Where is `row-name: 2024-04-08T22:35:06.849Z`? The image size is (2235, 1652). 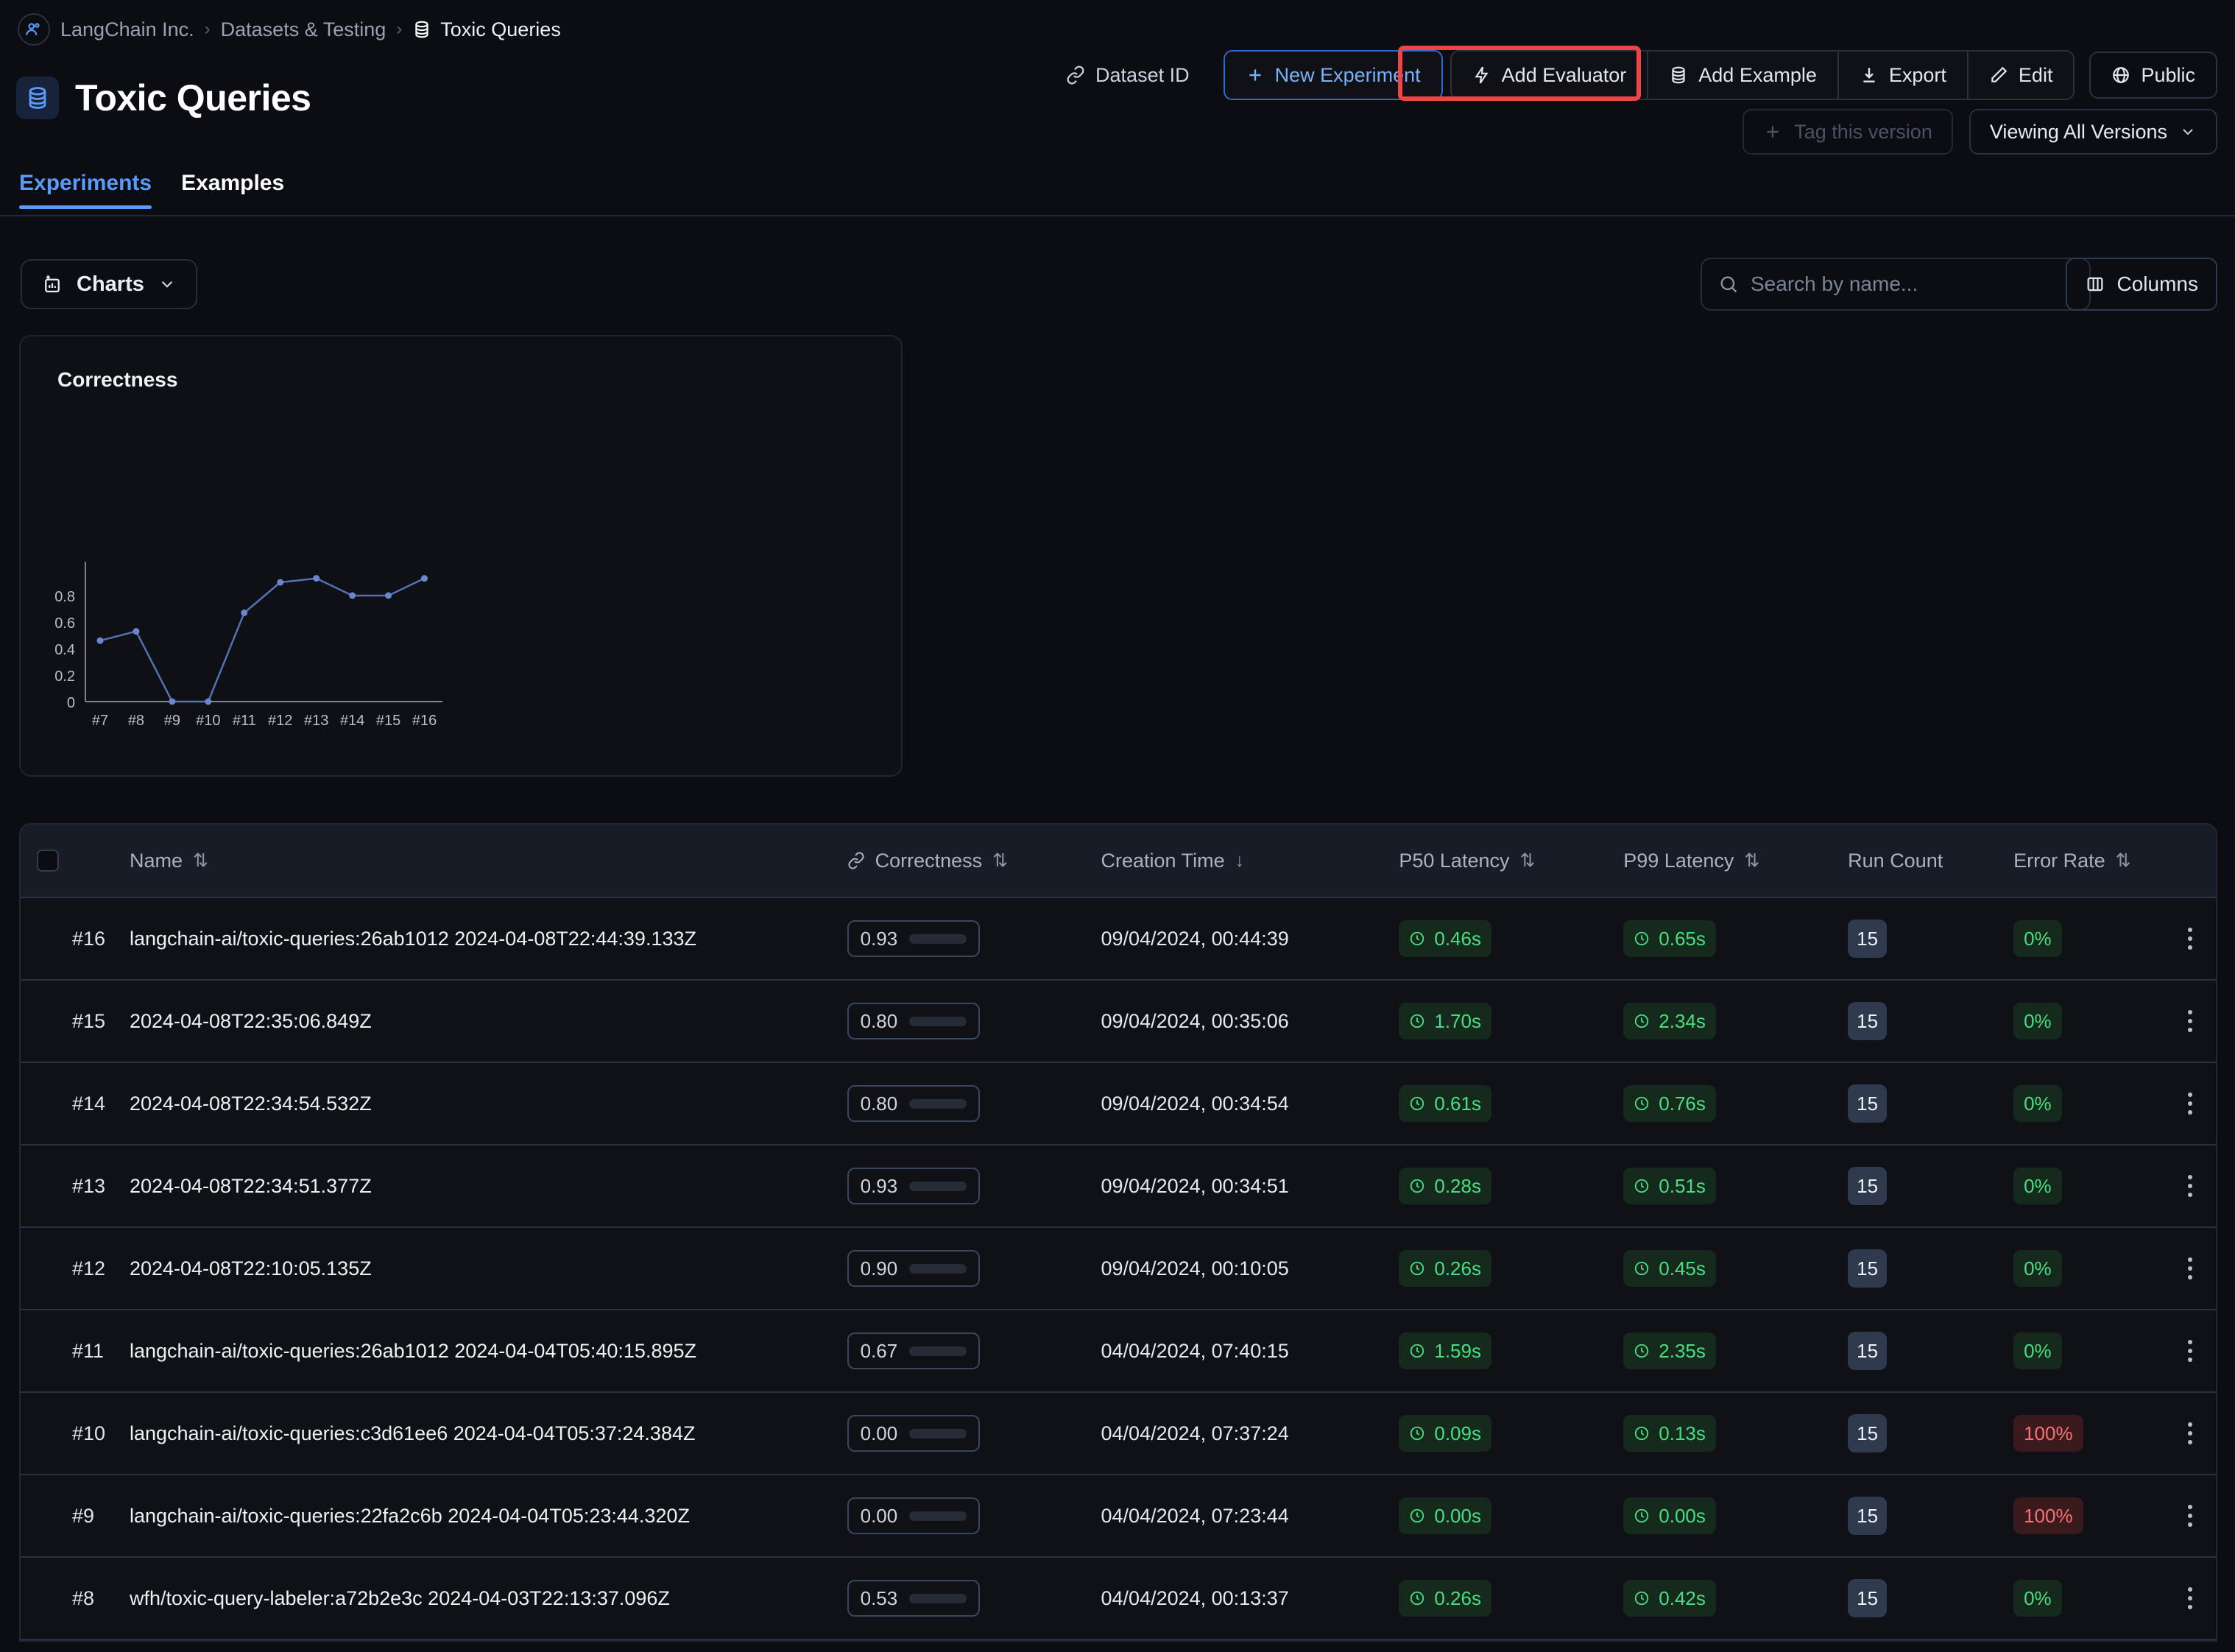
row-name: 2024-04-08T22:35:06.849Z is located at coordinates (488, 1021).